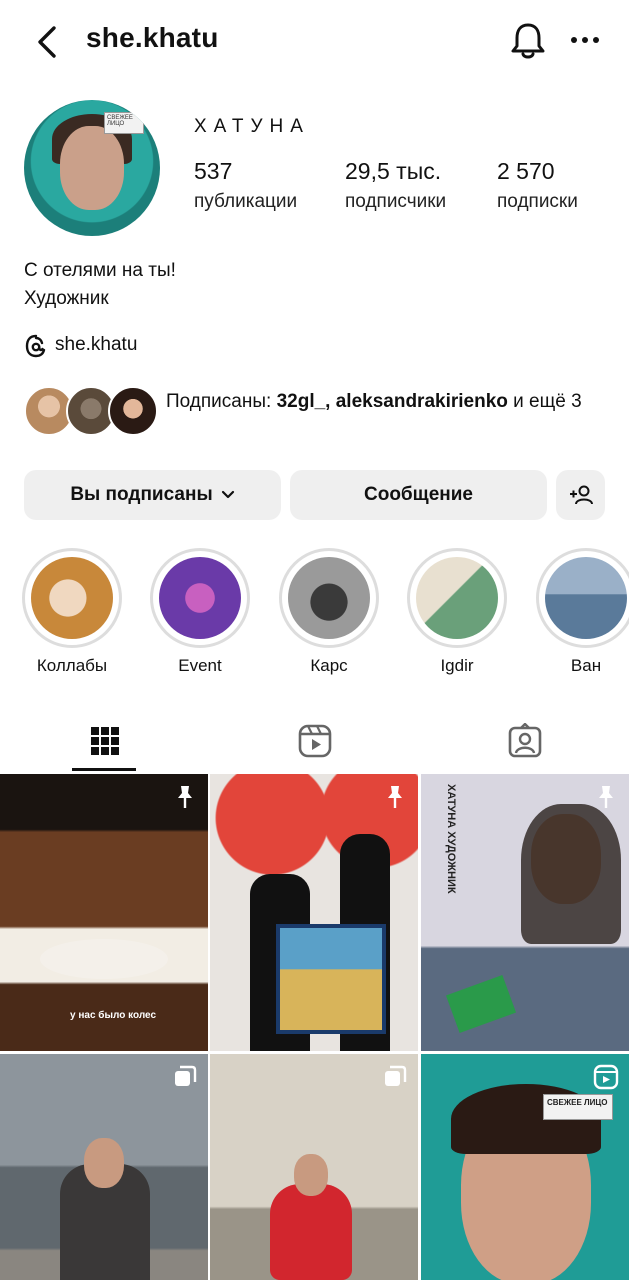 This screenshot has width=629, height=1280. I want to click on story-highlight: Event, so click(200, 612).